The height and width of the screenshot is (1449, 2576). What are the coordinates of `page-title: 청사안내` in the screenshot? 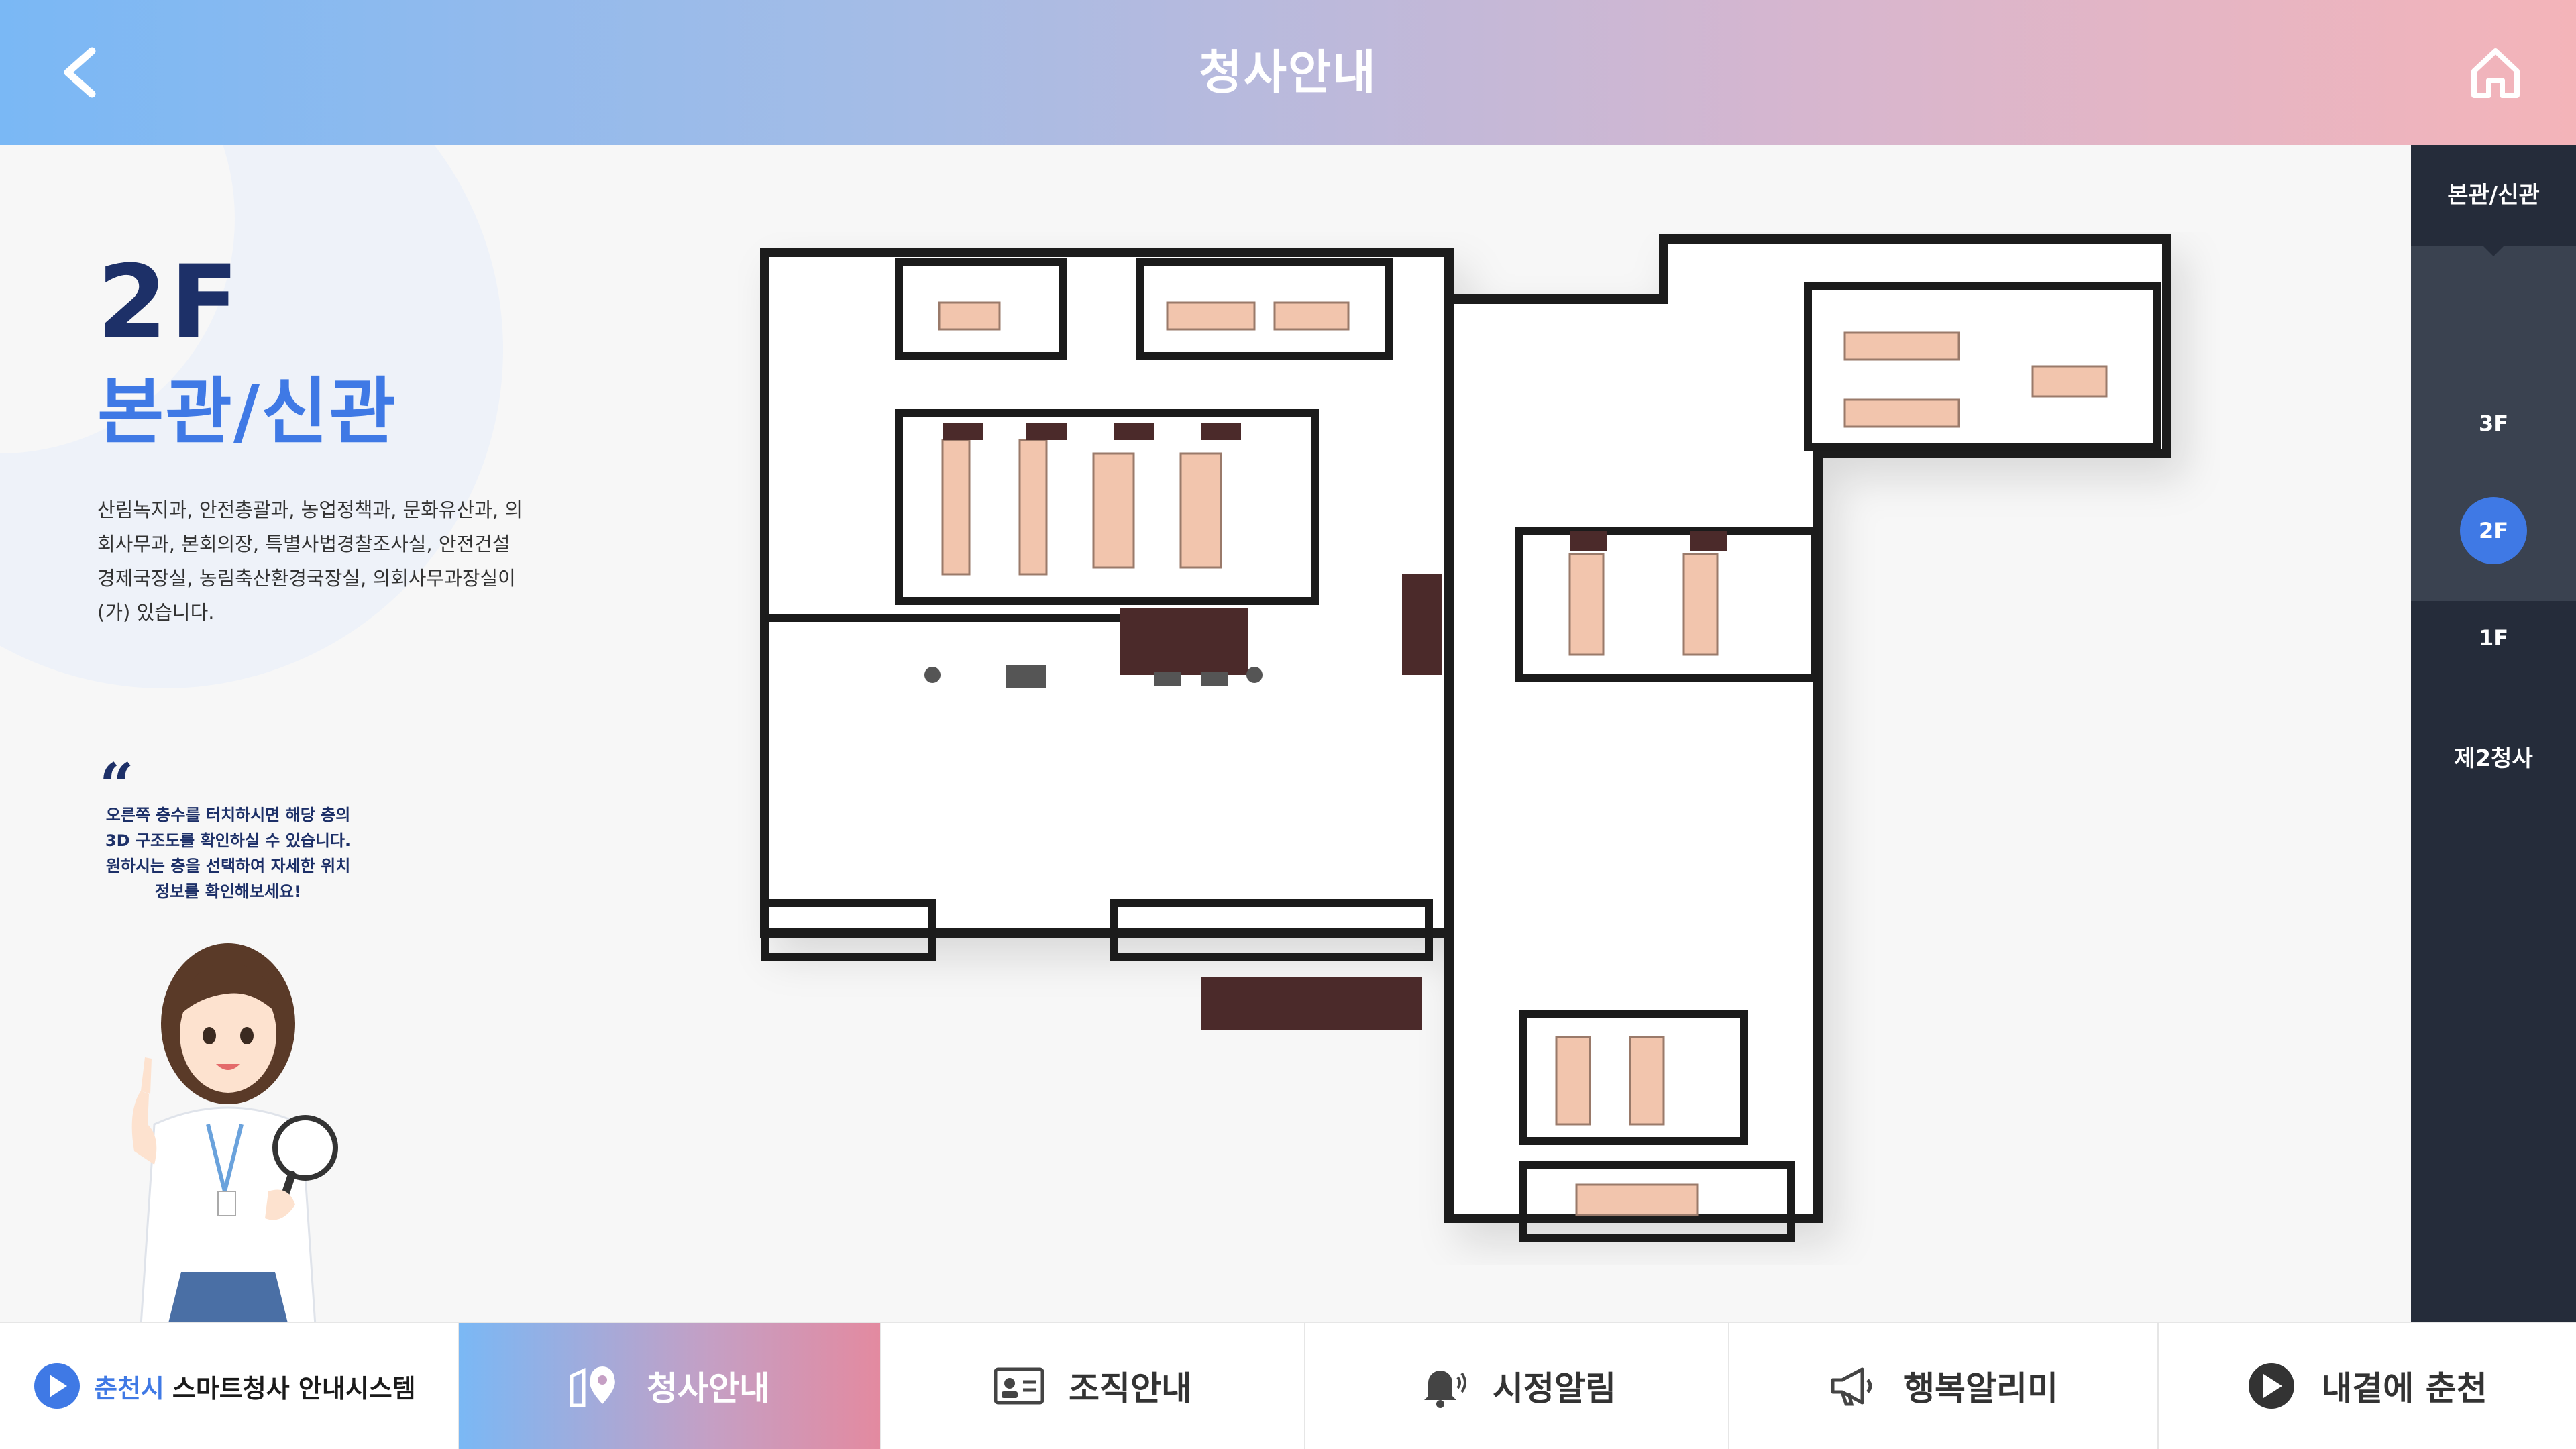 It's located at (1288, 72).